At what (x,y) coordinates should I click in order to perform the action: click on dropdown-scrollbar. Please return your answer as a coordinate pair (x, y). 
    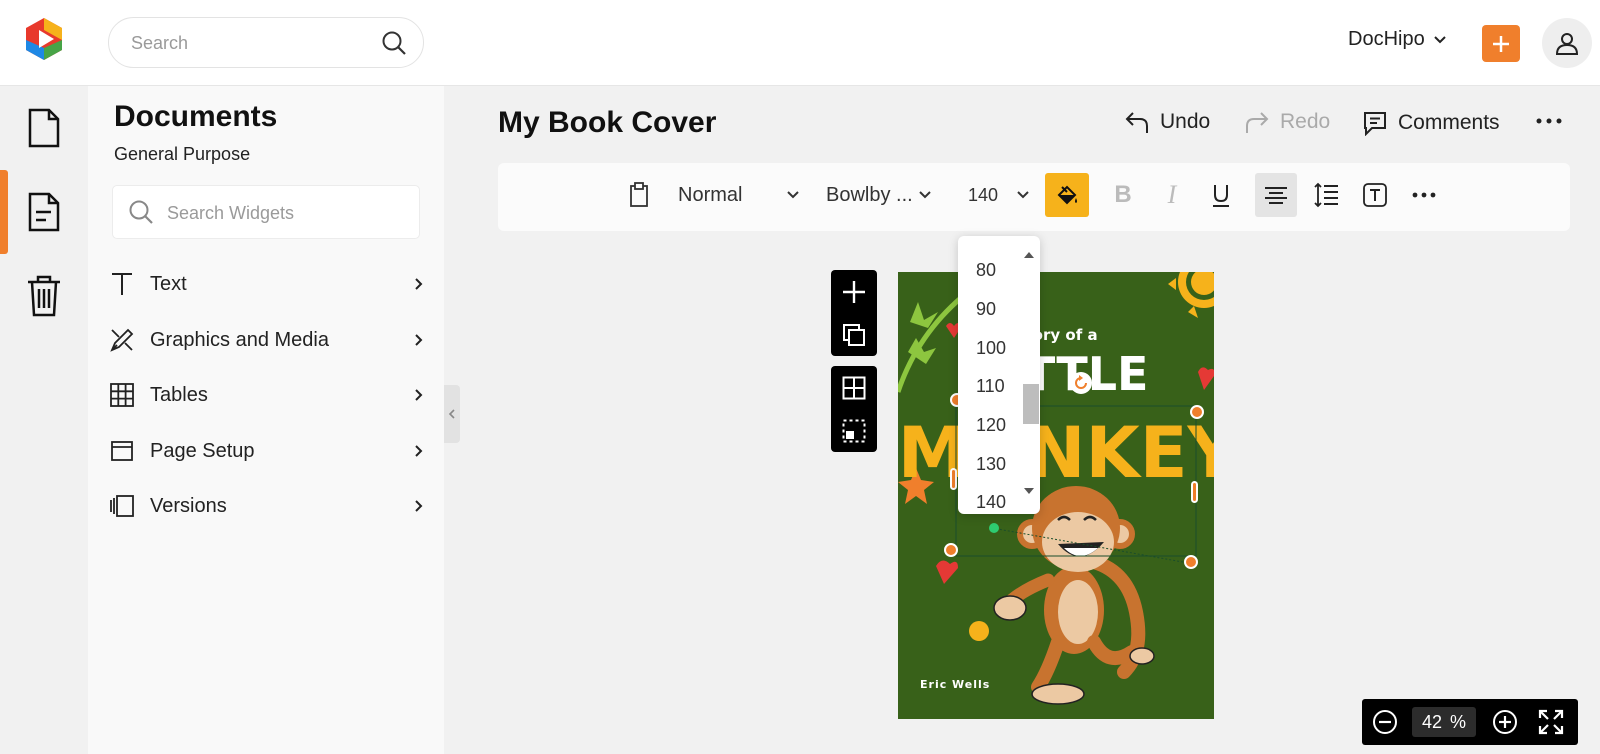
    Looking at the image, I should click on (1029, 373).